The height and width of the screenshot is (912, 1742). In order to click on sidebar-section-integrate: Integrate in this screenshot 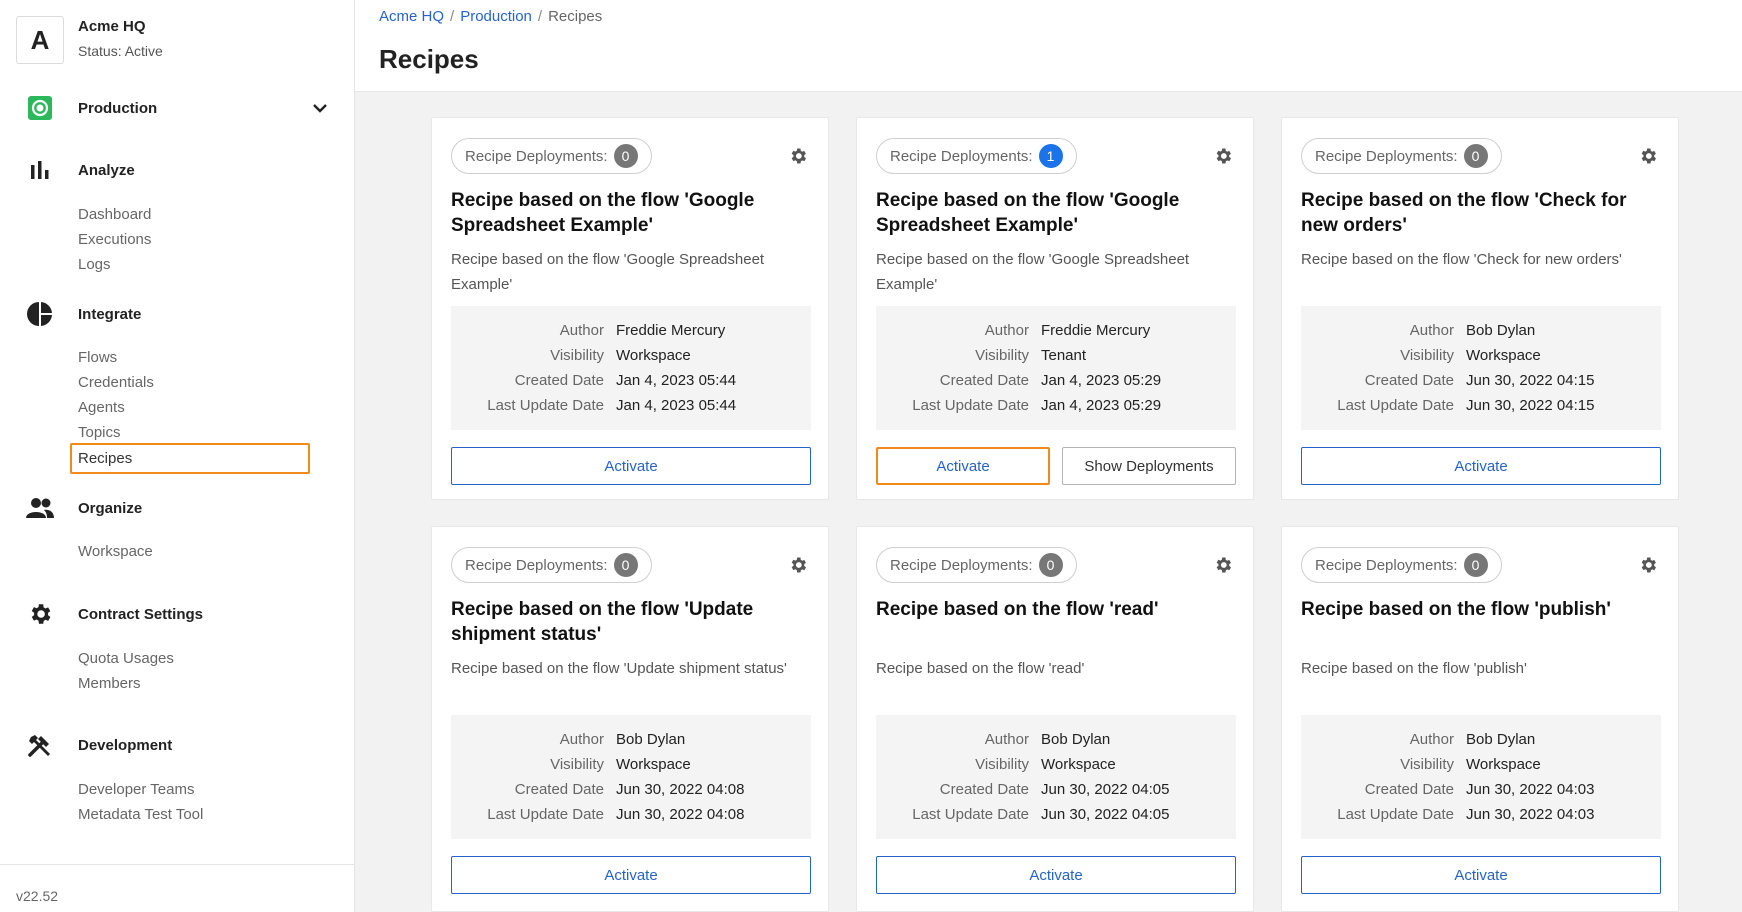, I will do `click(178, 314)`.